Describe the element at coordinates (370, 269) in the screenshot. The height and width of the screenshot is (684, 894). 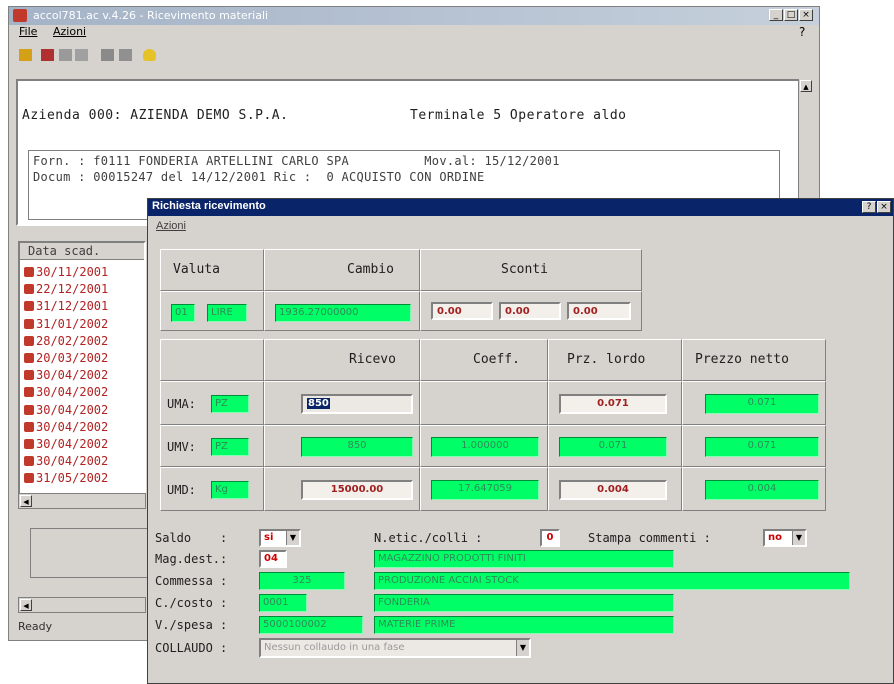
I see `cambio-header: Cambio` at that location.